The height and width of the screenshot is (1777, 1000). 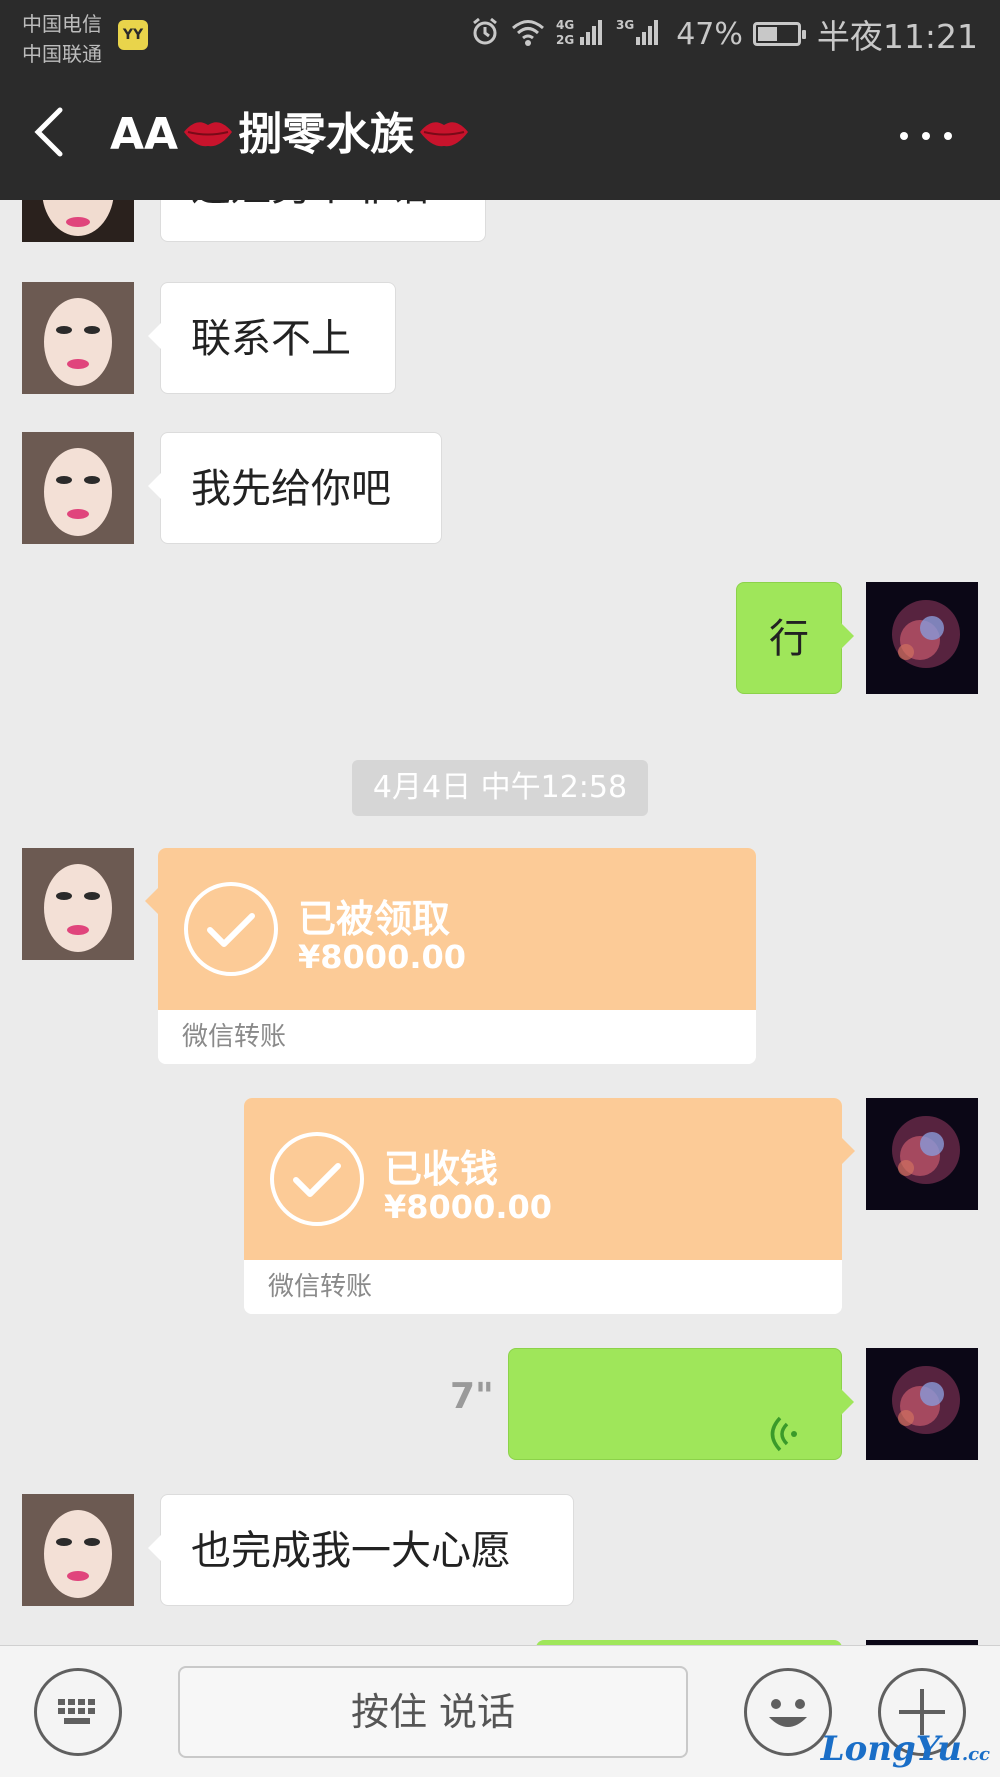 I want to click on transfer-status: 已收钱, so click(x=441, y=1169).